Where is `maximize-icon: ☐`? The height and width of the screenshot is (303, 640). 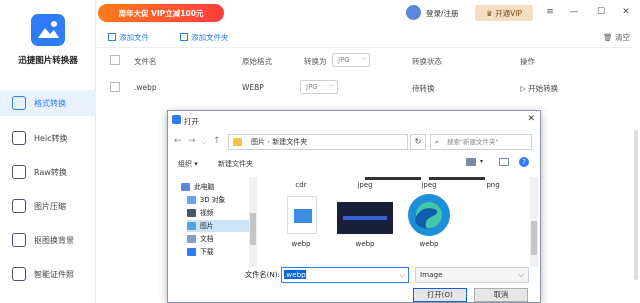
maximize-icon: ☐ is located at coordinates (601, 12).